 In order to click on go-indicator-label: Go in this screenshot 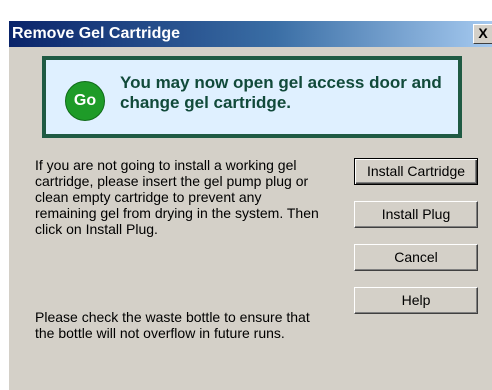, I will do `click(85, 100)`.